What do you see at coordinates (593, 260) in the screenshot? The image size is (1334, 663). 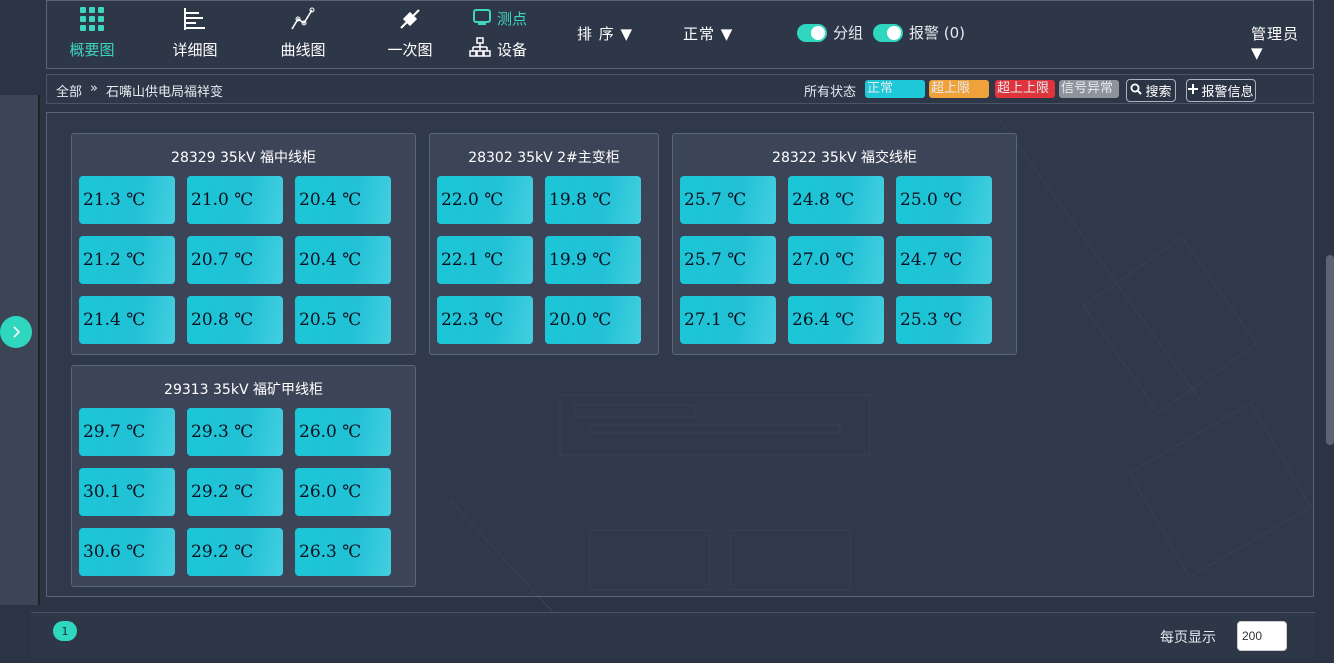 I see `temperature-tile: 19.9 ℃` at bounding box center [593, 260].